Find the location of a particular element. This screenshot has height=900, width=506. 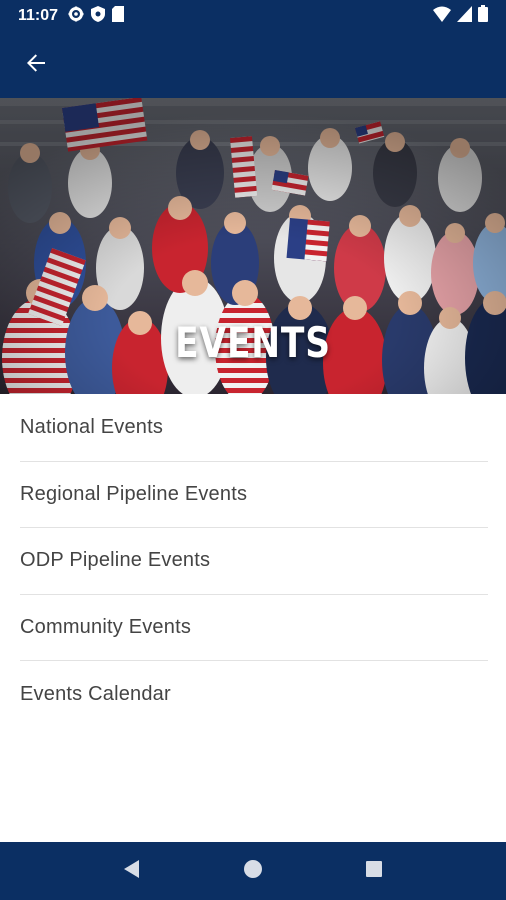

nav-recents-button is located at coordinates (374, 871).